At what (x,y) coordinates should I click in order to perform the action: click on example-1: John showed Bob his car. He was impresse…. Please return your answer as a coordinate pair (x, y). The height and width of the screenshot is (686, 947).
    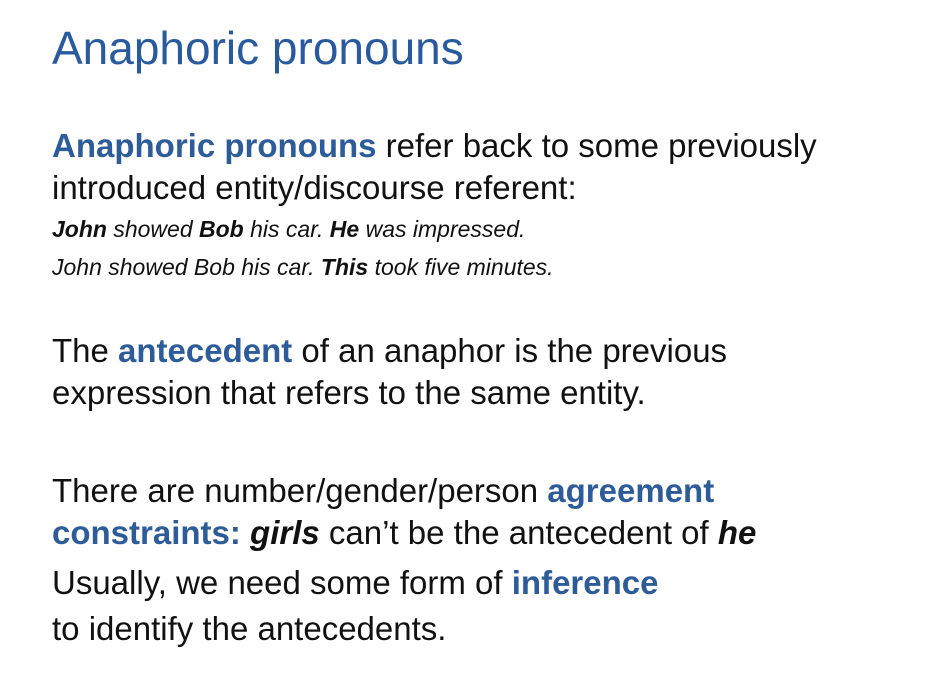
    Looking at the image, I should click on (288, 229).